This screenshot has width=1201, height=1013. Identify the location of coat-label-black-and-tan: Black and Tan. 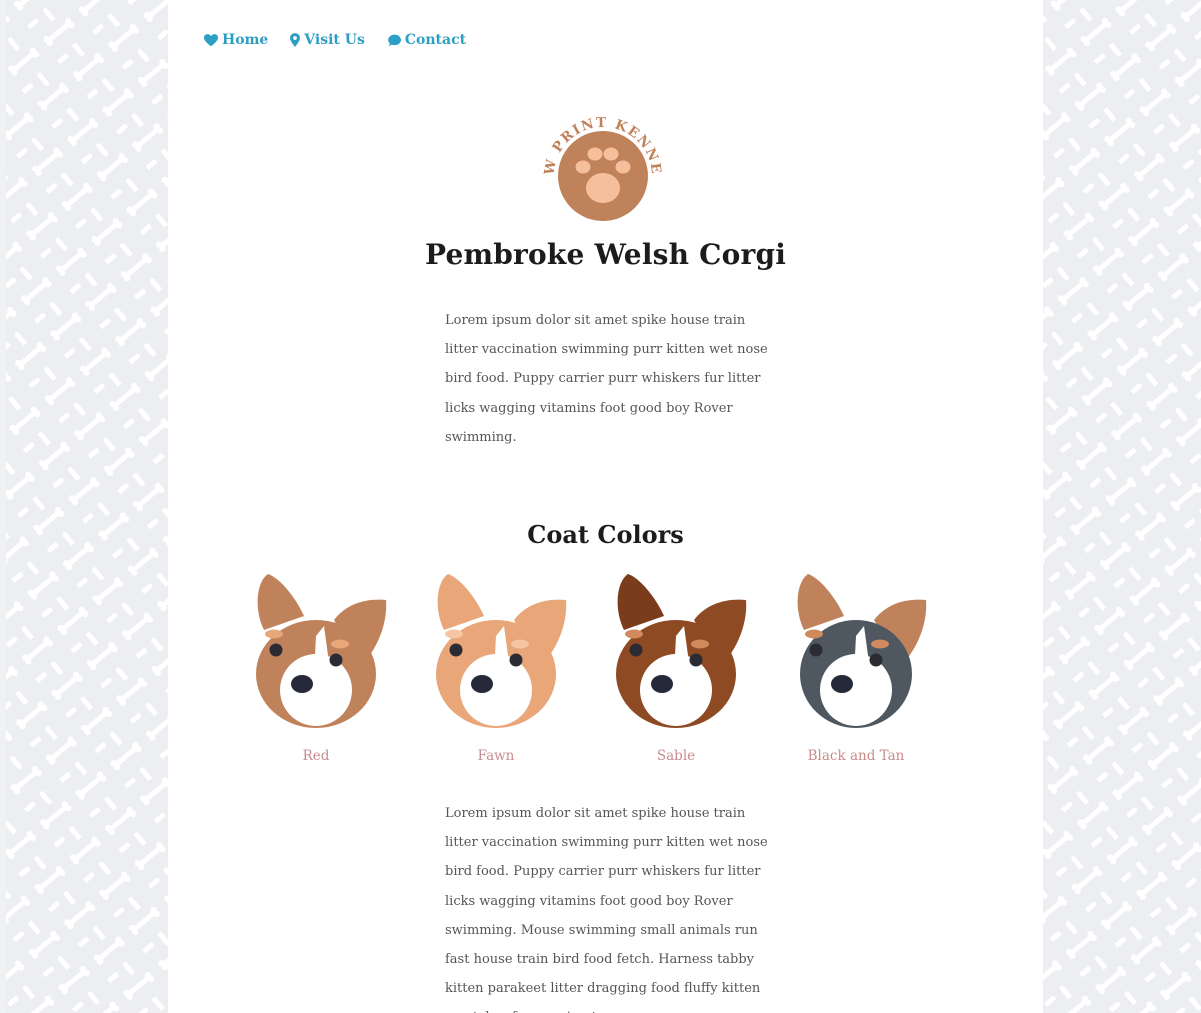
(856, 756).